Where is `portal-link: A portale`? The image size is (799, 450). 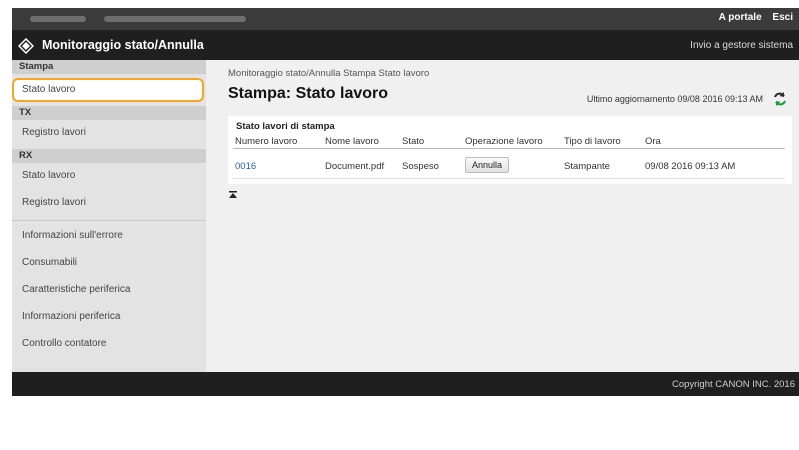 portal-link: A portale is located at coordinates (740, 17).